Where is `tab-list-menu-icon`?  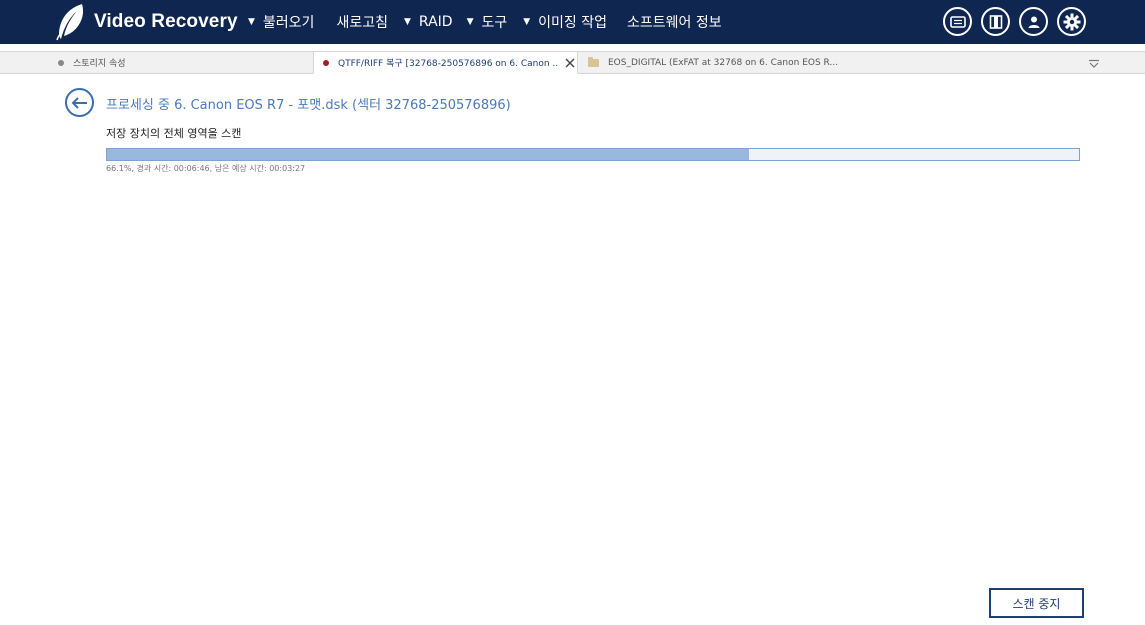
tab-list-menu-icon is located at coordinates (1094, 63).